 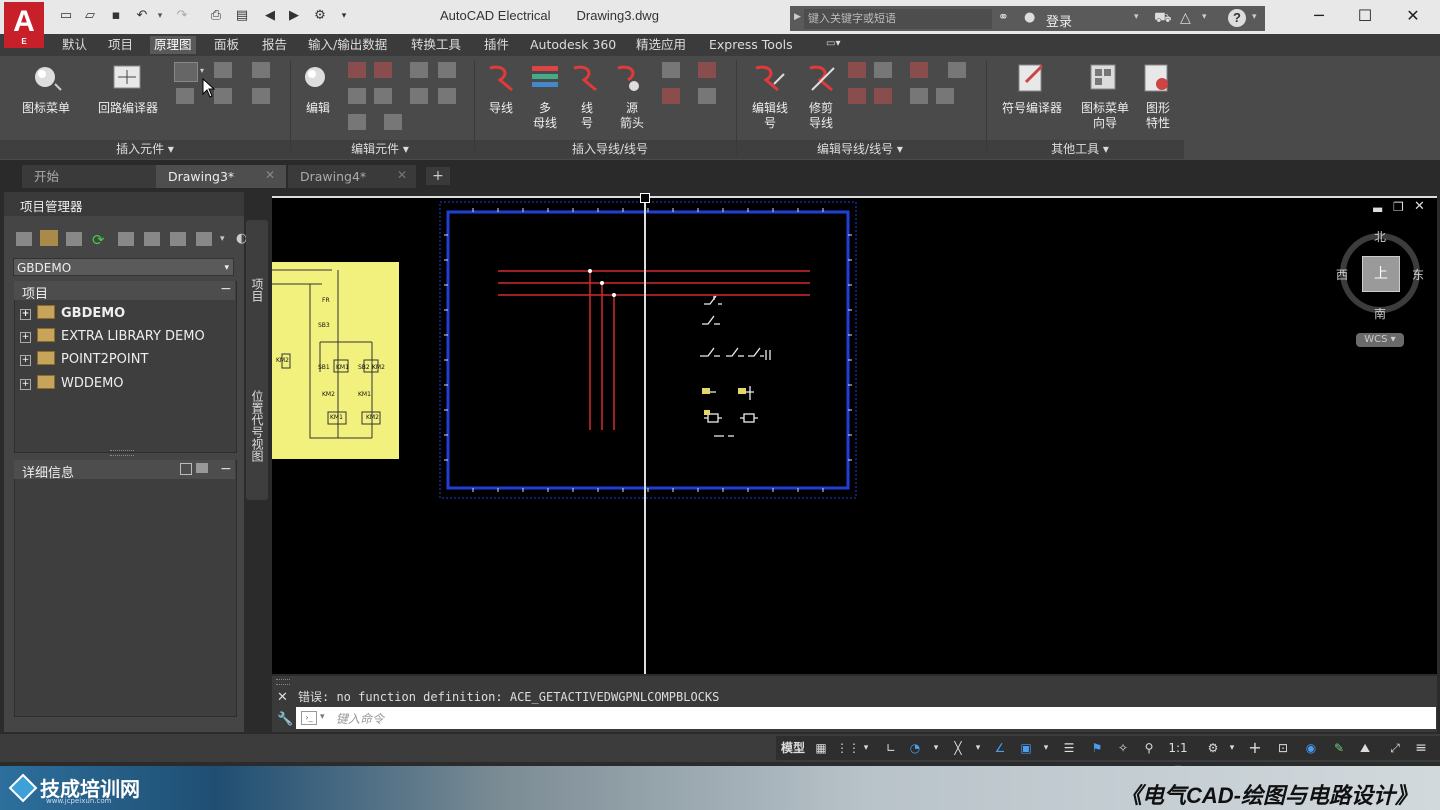 What do you see at coordinates (223, 70) in the screenshot?
I see `insert-component-icon` at bounding box center [223, 70].